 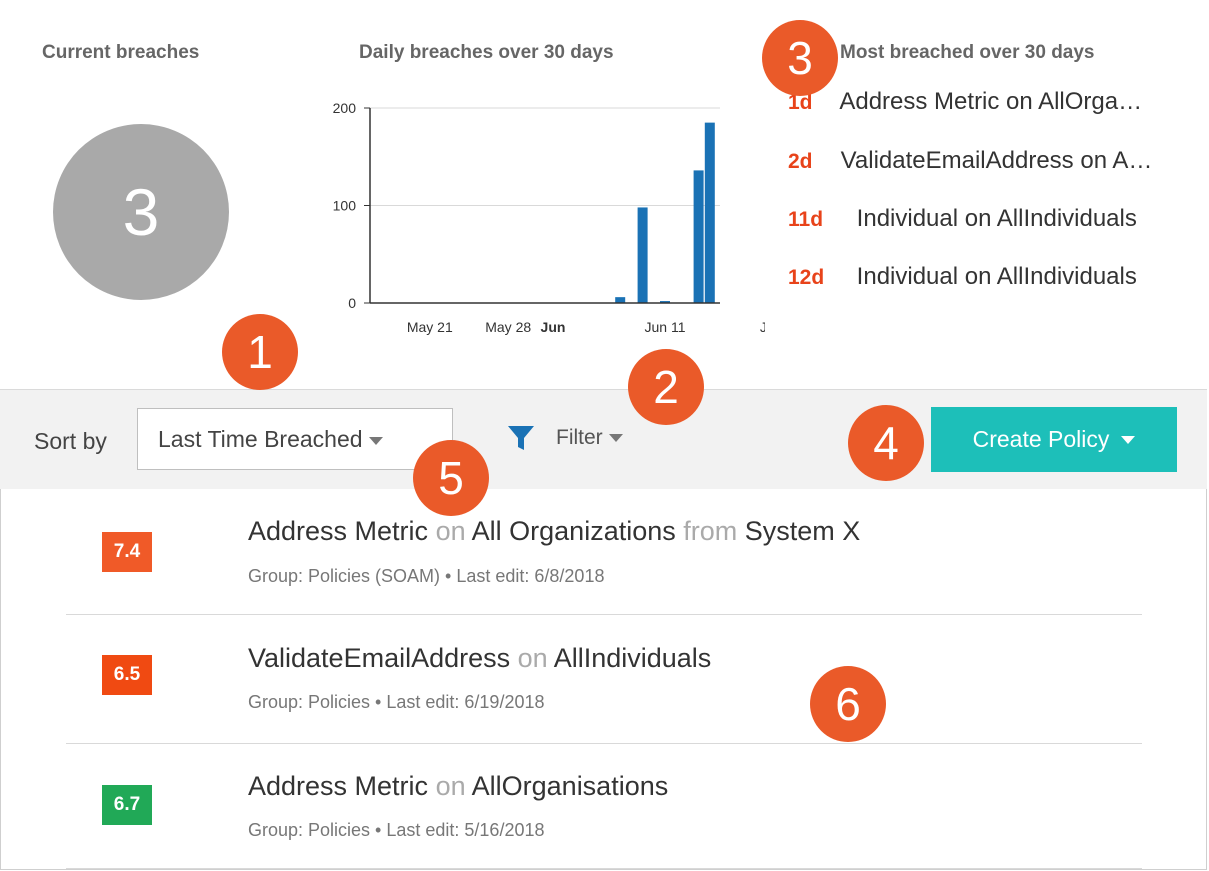 What do you see at coordinates (352, 303) in the screenshot?
I see `chart-y-tick-label: 0` at bounding box center [352, 303].